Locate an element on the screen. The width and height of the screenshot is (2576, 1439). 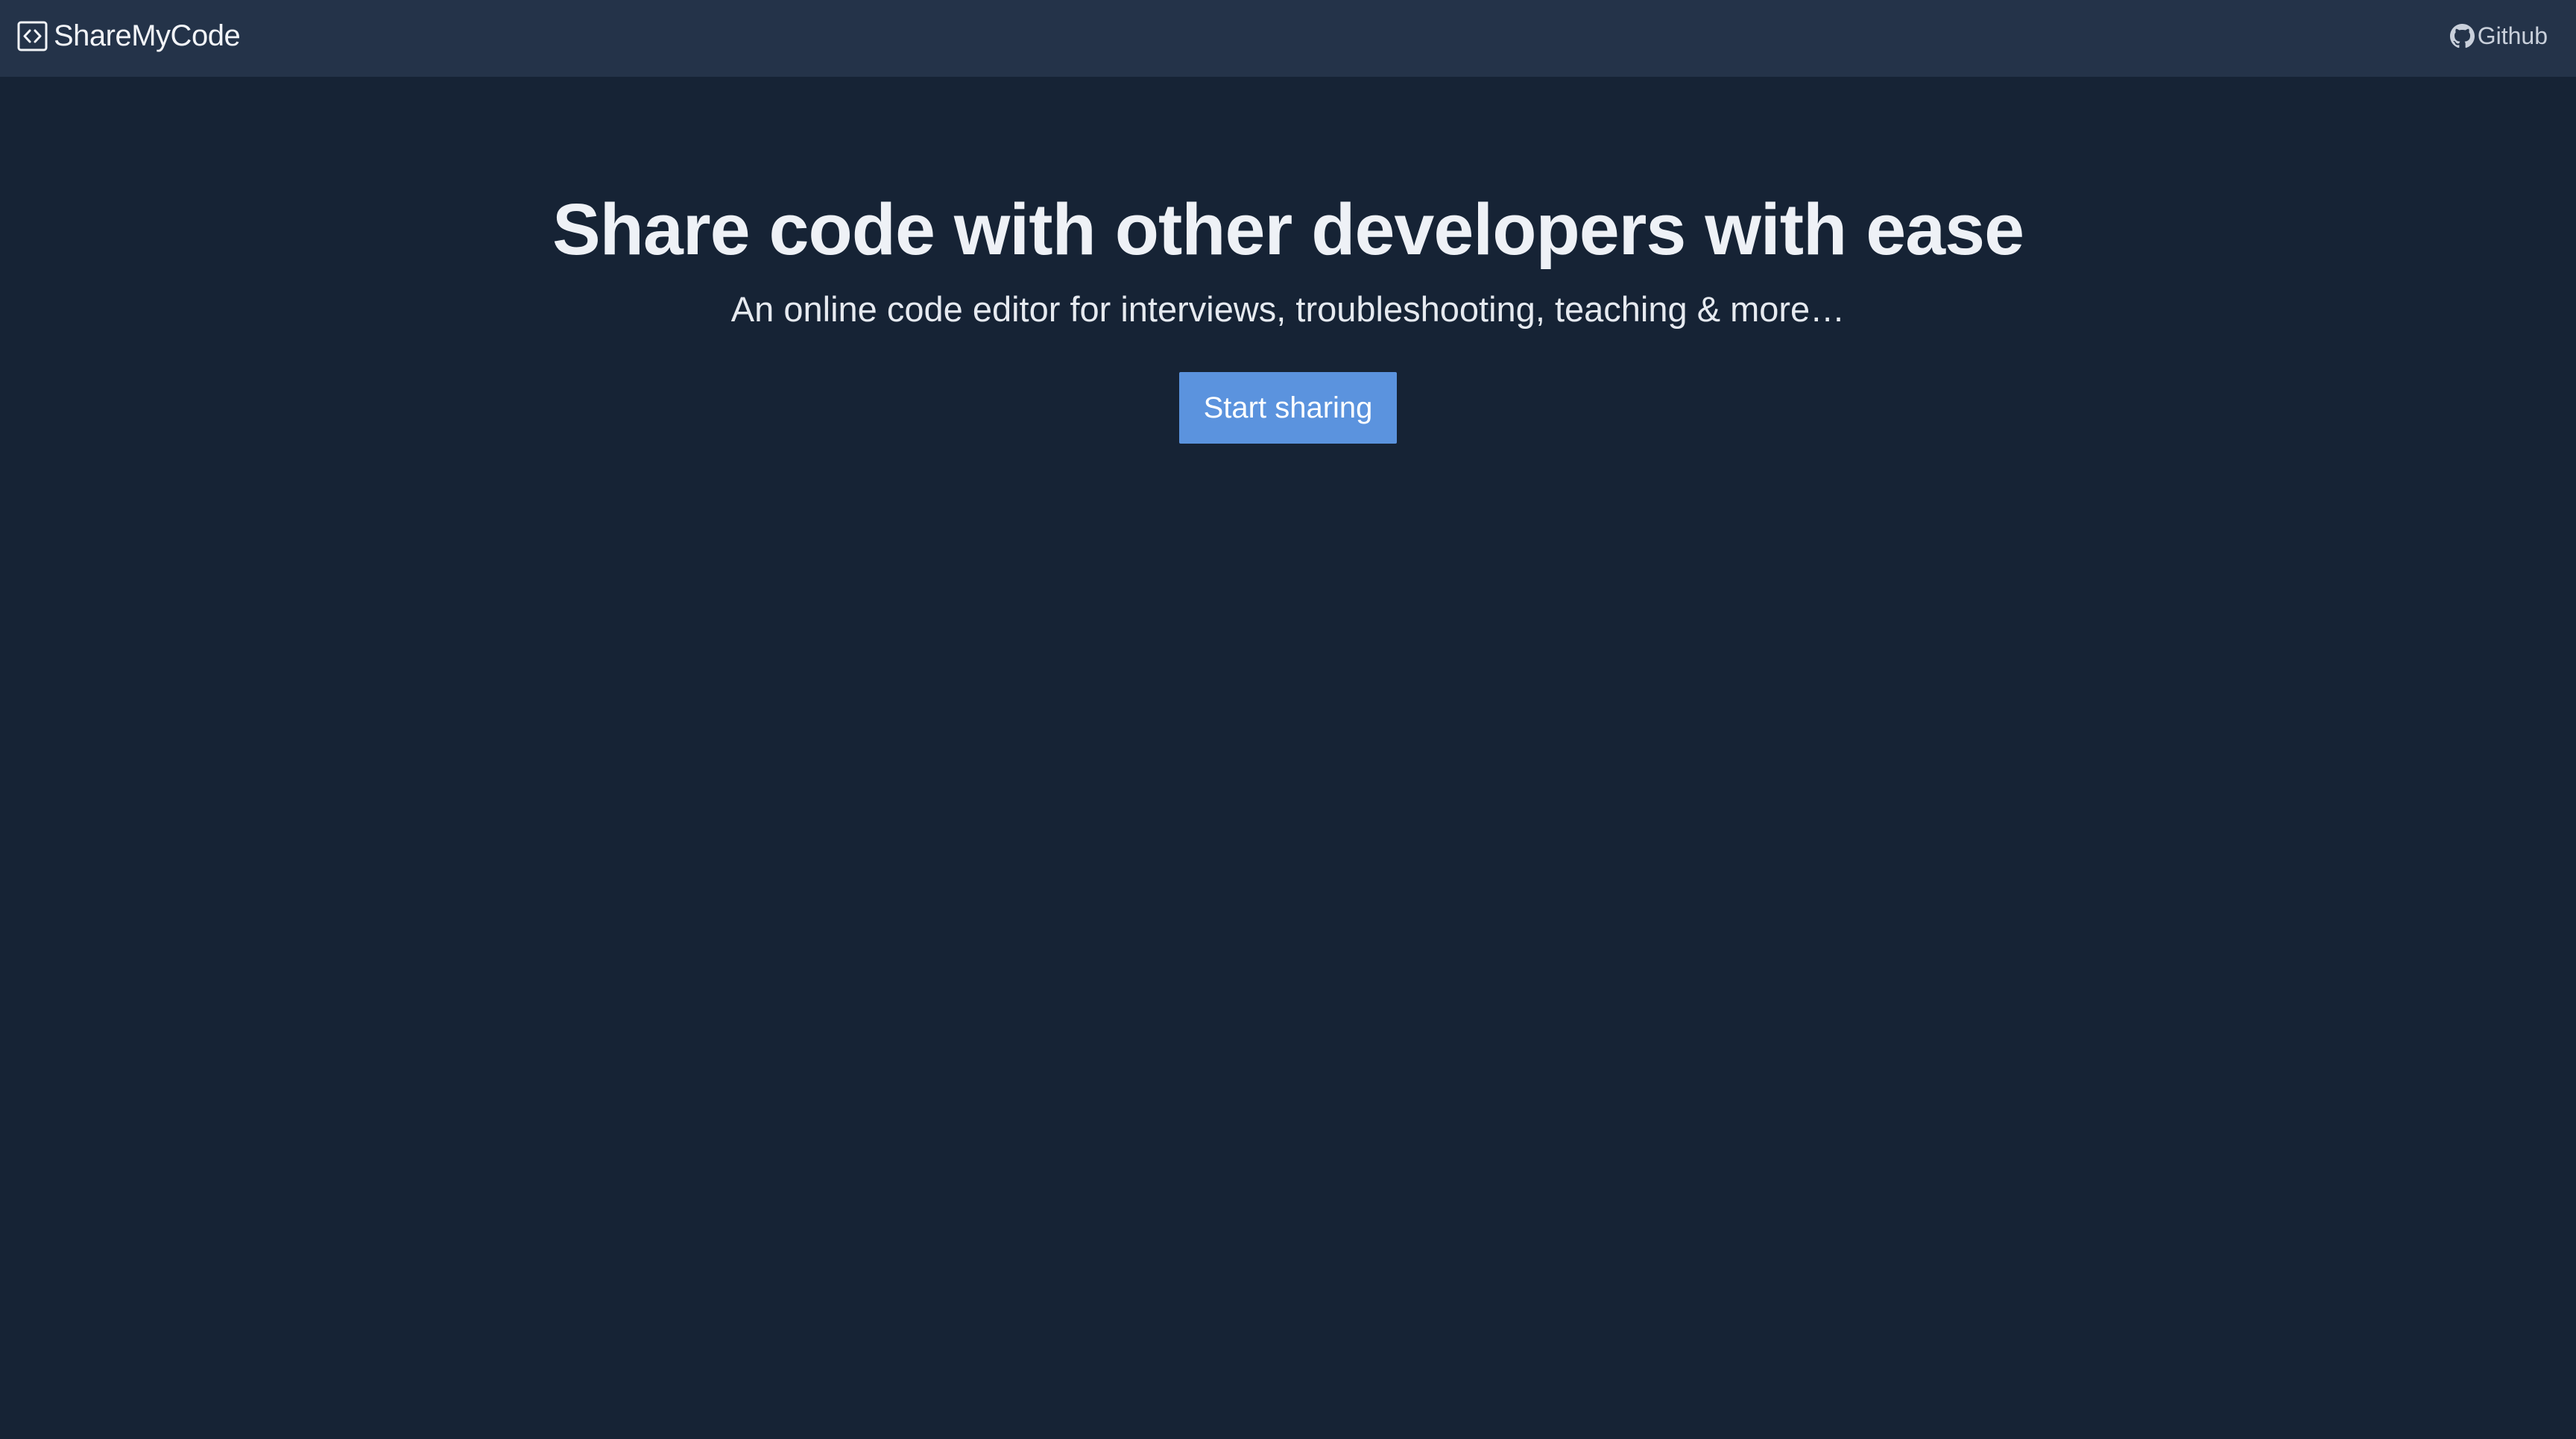
start-sharing-button: Start sharing is located at coordinates (1288, 408).